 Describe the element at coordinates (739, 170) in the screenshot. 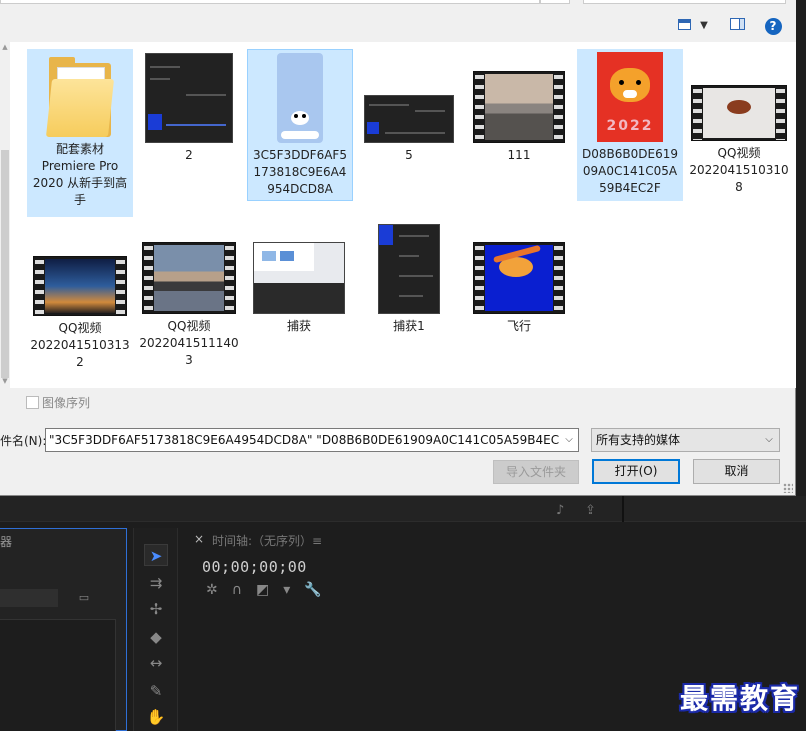

I see `file-label: QQ视频 2022041510310 8` at that location.